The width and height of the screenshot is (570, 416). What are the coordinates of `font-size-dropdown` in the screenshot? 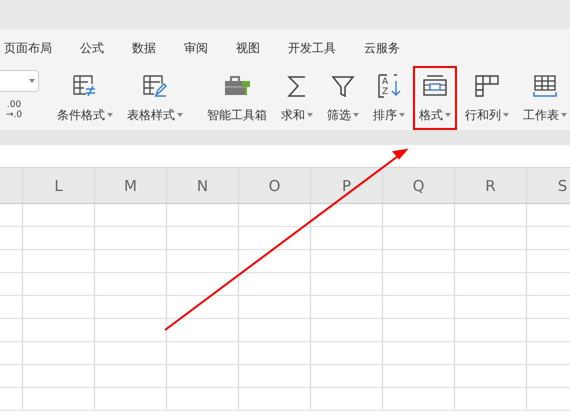 It's located at (19, 81).